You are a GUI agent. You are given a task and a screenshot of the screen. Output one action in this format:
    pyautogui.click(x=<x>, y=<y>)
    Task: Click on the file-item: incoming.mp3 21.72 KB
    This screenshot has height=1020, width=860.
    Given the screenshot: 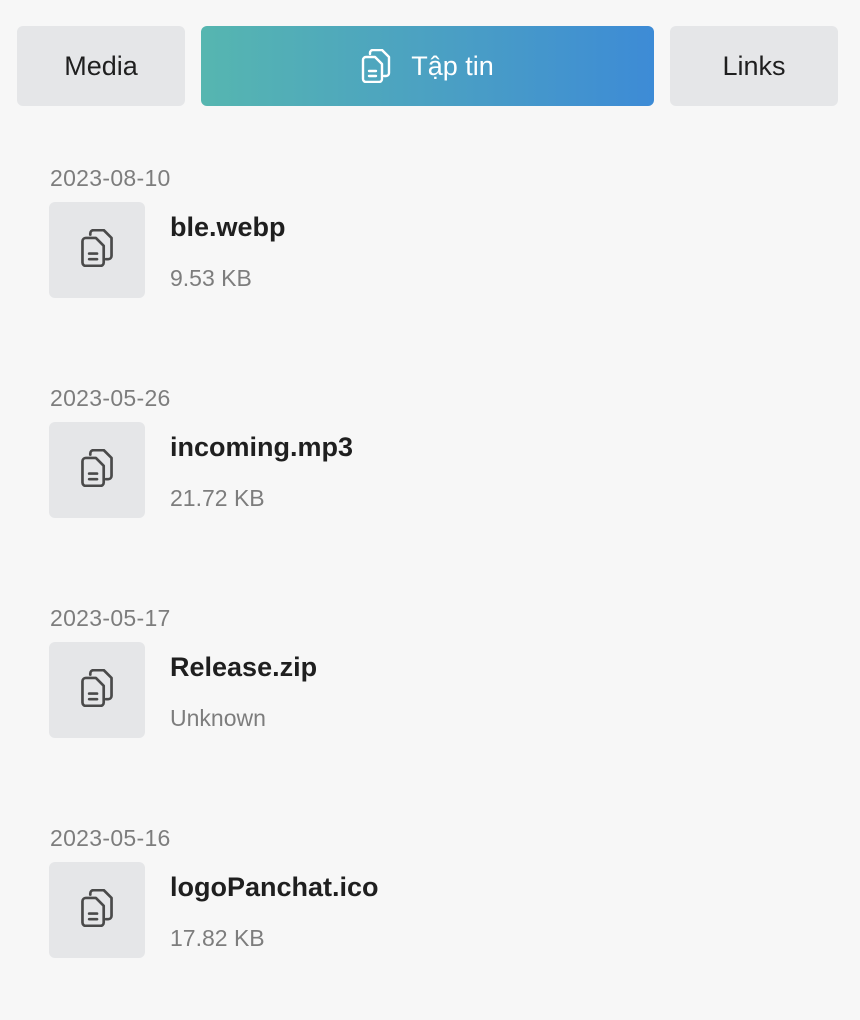 What is the action you would take?
    pyautogui.click(x=429, y=470)
    